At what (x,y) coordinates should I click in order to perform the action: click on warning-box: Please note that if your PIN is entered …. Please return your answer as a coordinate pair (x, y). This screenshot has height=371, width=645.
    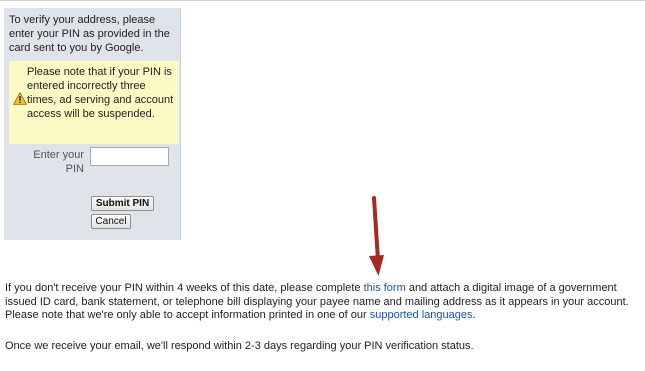
    Looking at the image, I should click on (94, 102).